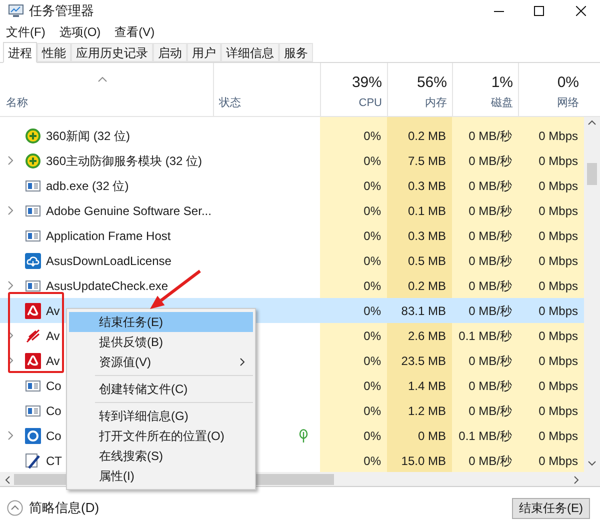  What do you see at coordinates (502, 102) in the screenshot?
I see `column-header: 磁盘` at bounding box center [502, 102].